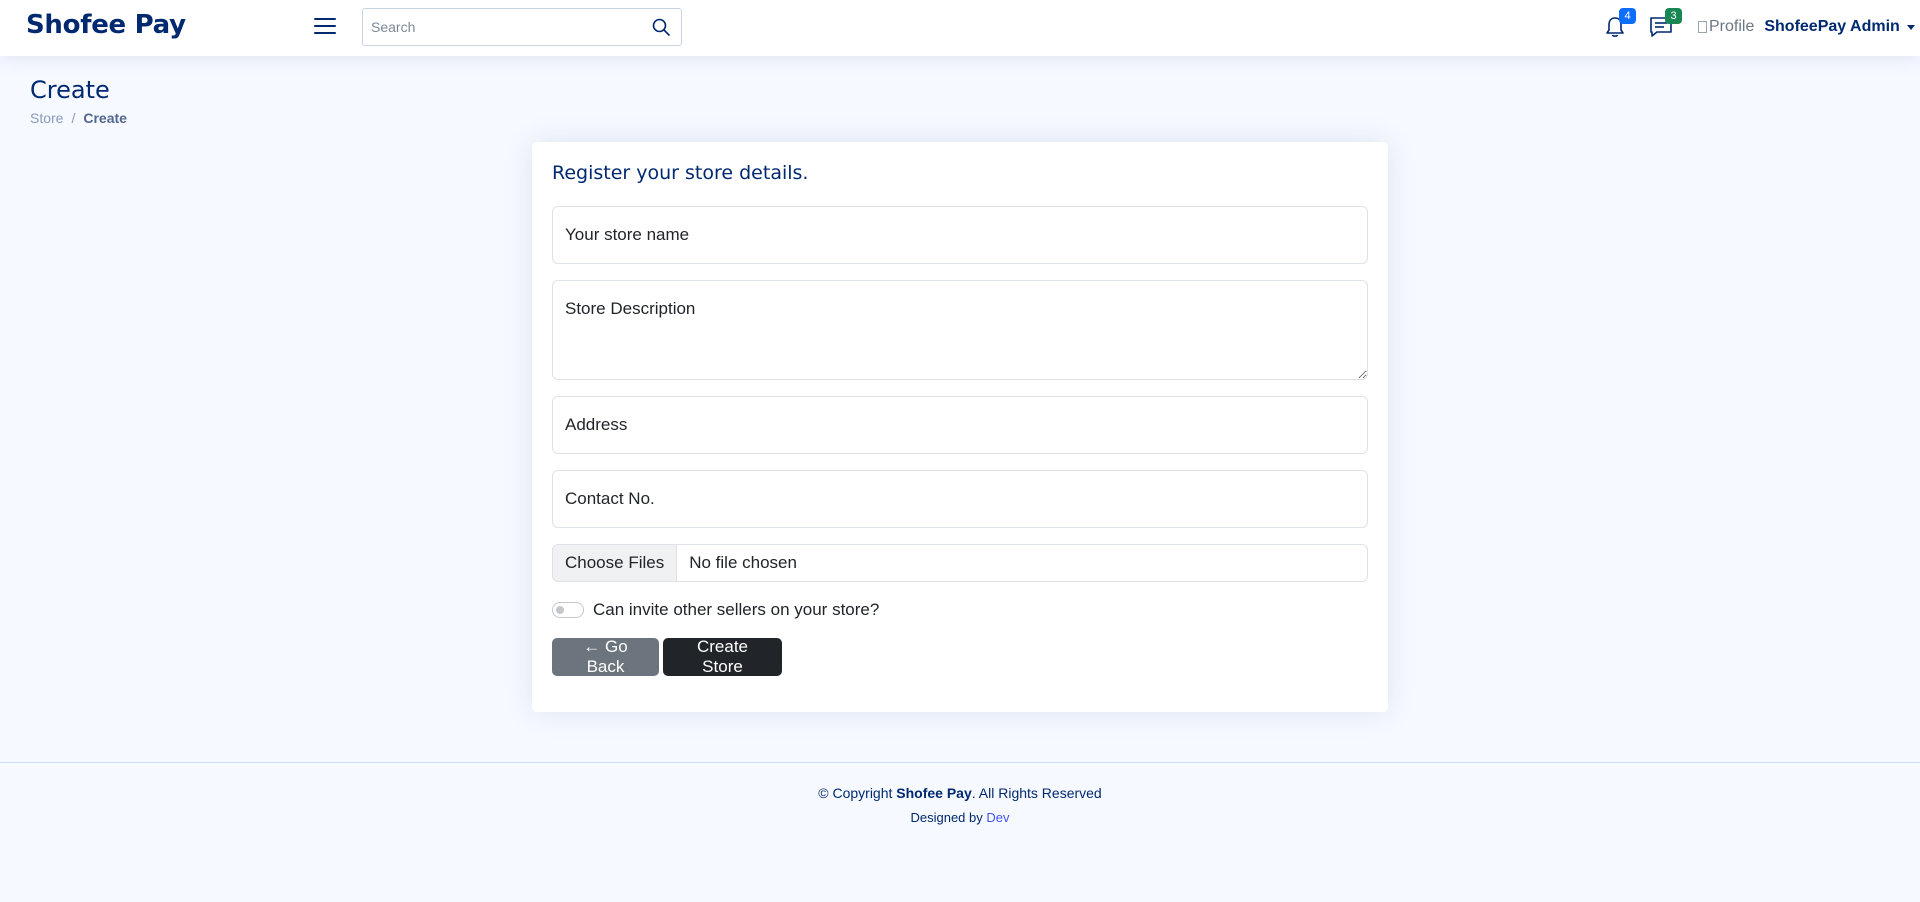 This screenshot has height=902, width=1920. What do you see at coordinates (736, 610) in the screenshot?
I see `invite-sellers-label: Can invite other sellers on your store?` at bounding box center [736, 610].